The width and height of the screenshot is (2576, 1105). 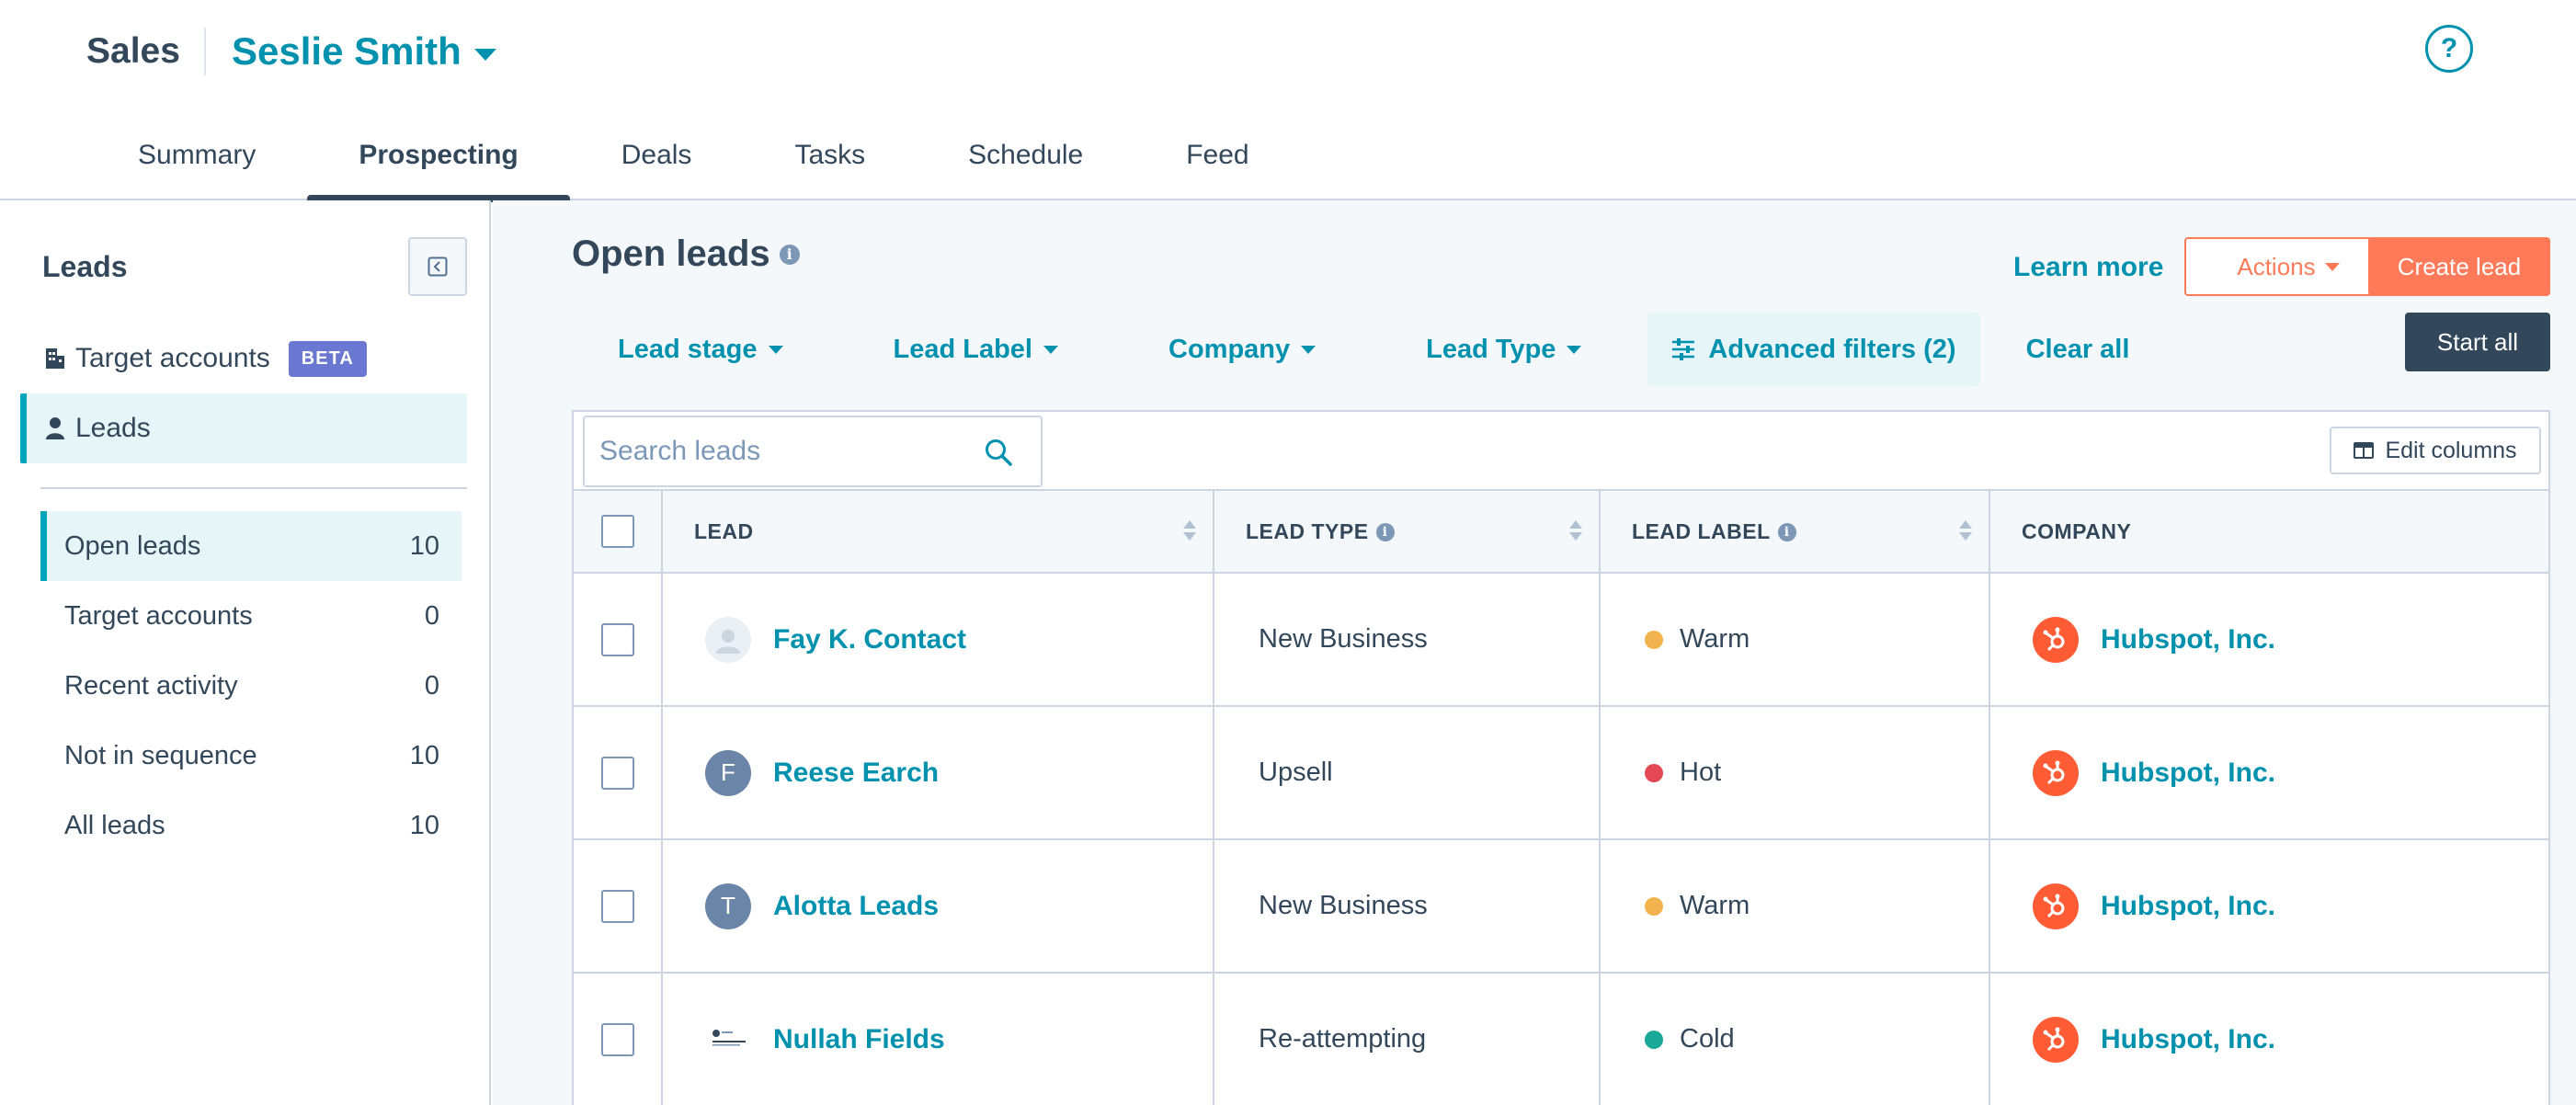 What do you see at coordinates (2477, 342) in the screenshot?
I see `start-all-button: Start all` at bounding box center [2477, 342].